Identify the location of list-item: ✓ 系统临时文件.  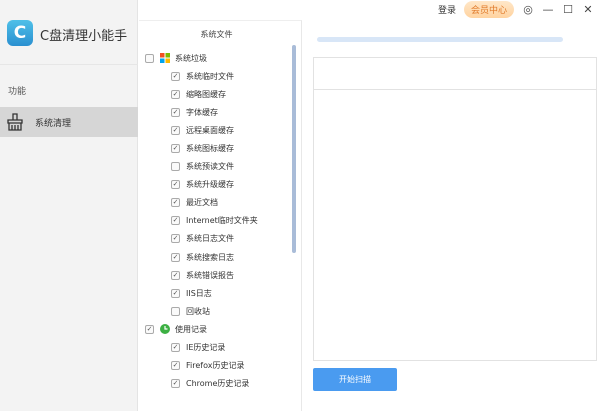
(214, 76).